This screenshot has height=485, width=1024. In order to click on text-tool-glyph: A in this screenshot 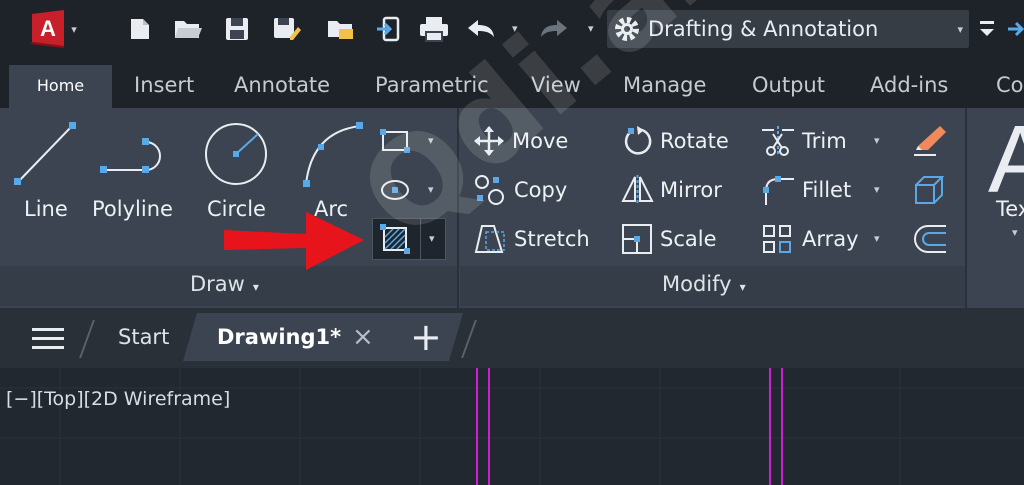, I will do `click(1006, 160)`.